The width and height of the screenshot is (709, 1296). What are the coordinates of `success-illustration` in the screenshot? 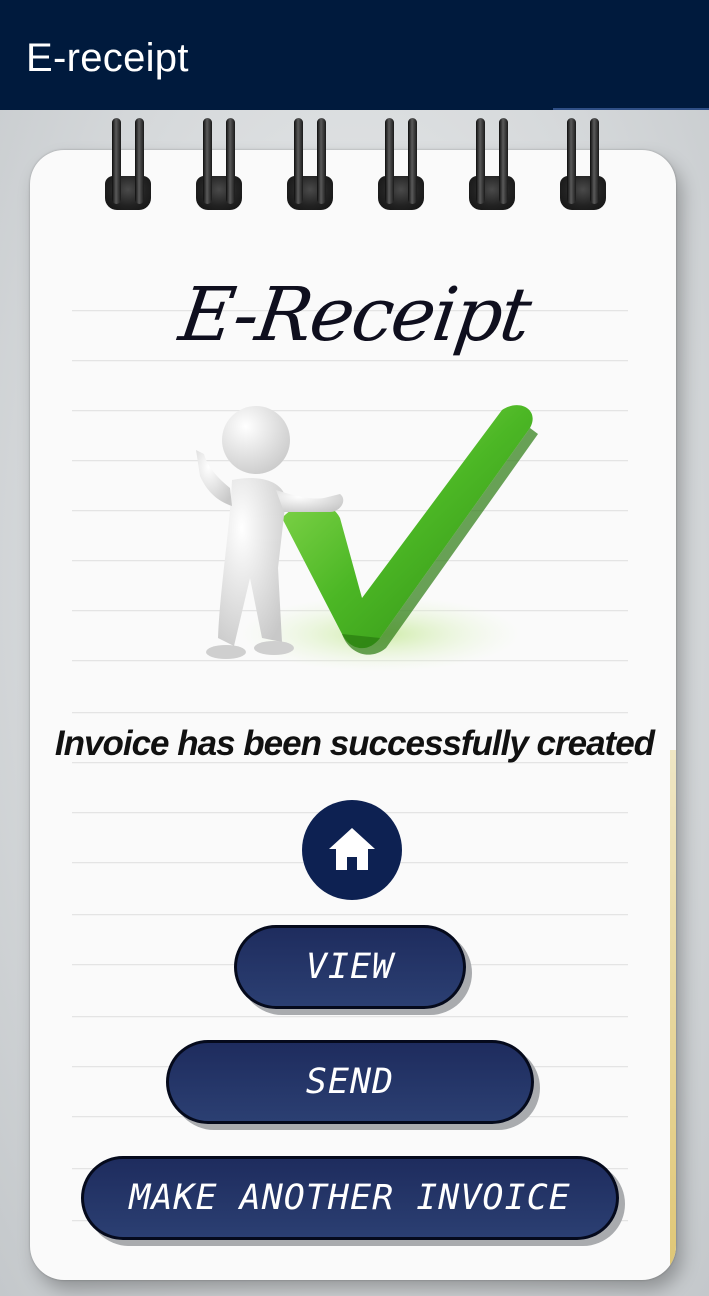 It's located at (370, 543).